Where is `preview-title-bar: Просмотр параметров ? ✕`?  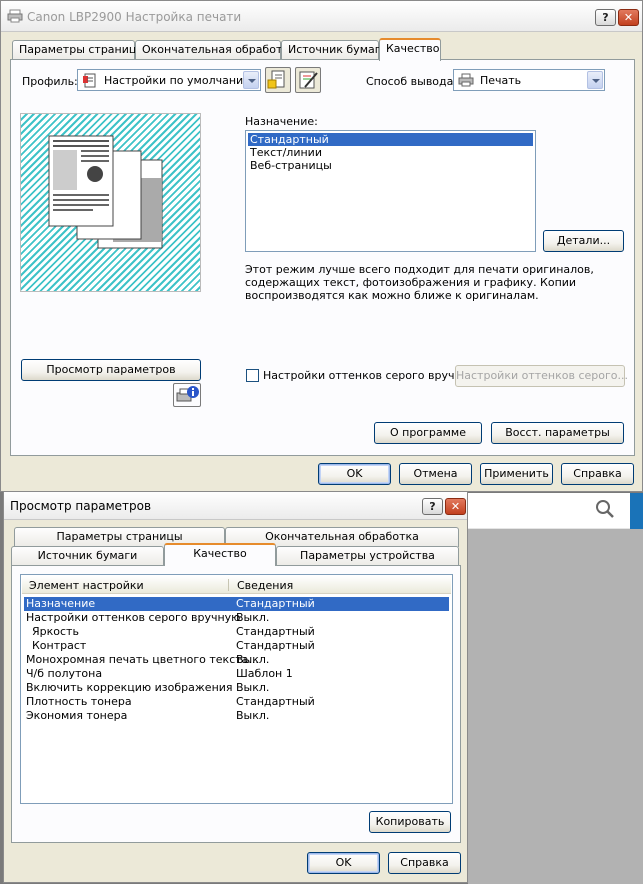
preview-title-bar: Просмотр параметров ? ✕ is located at coordinates (235, 506).